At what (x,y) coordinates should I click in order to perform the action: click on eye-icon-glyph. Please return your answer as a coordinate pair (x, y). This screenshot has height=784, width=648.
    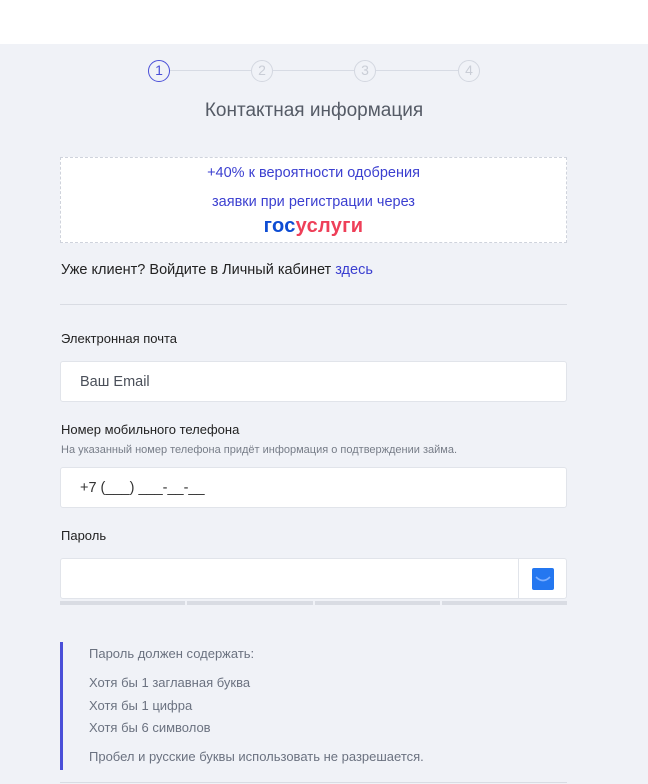
    Looking at the image, I should click on (542, 578).